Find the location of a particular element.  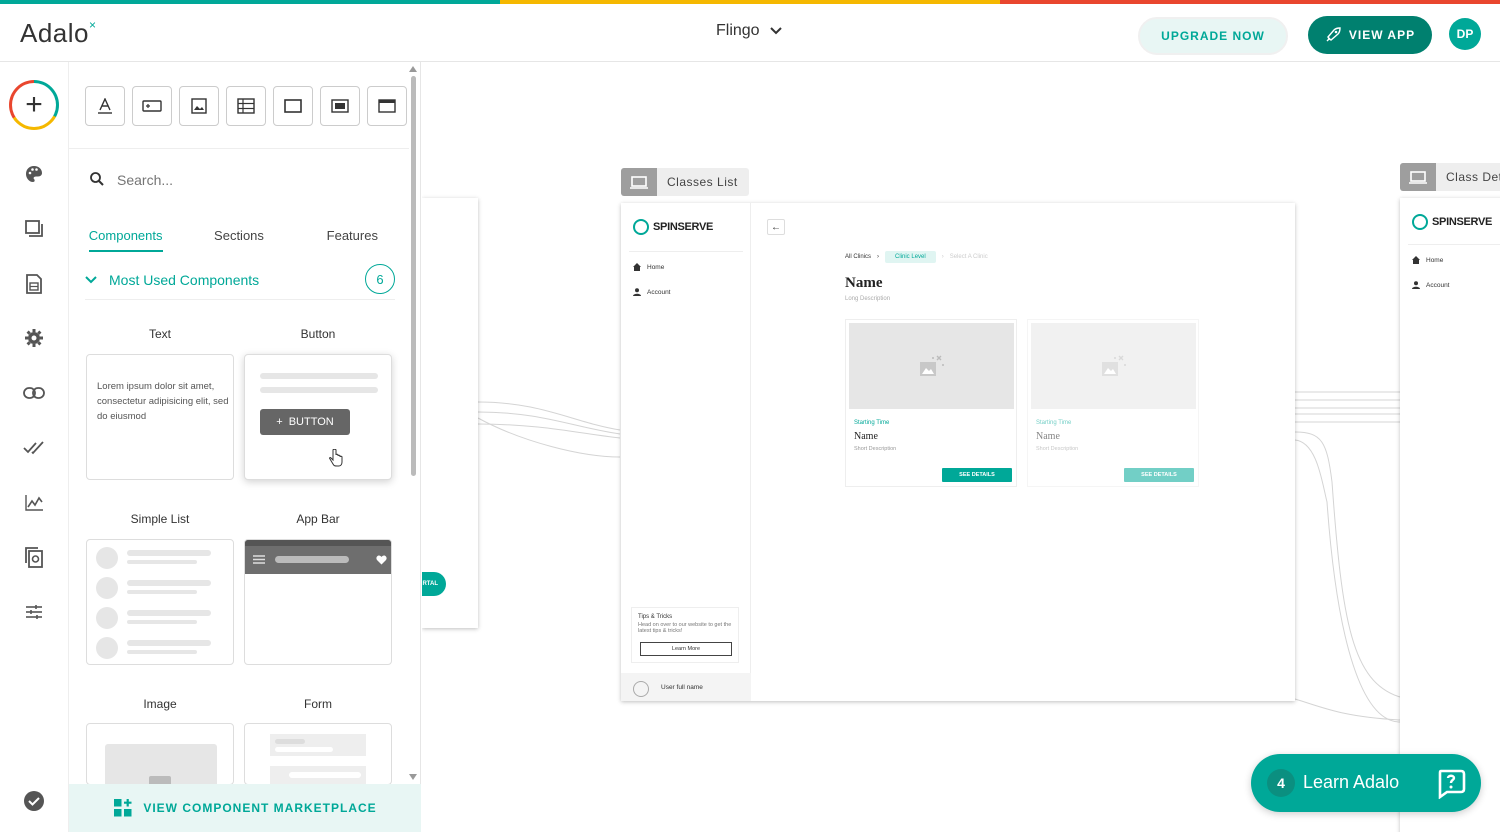

button-tool-icon is located at coordinates (152, 106).